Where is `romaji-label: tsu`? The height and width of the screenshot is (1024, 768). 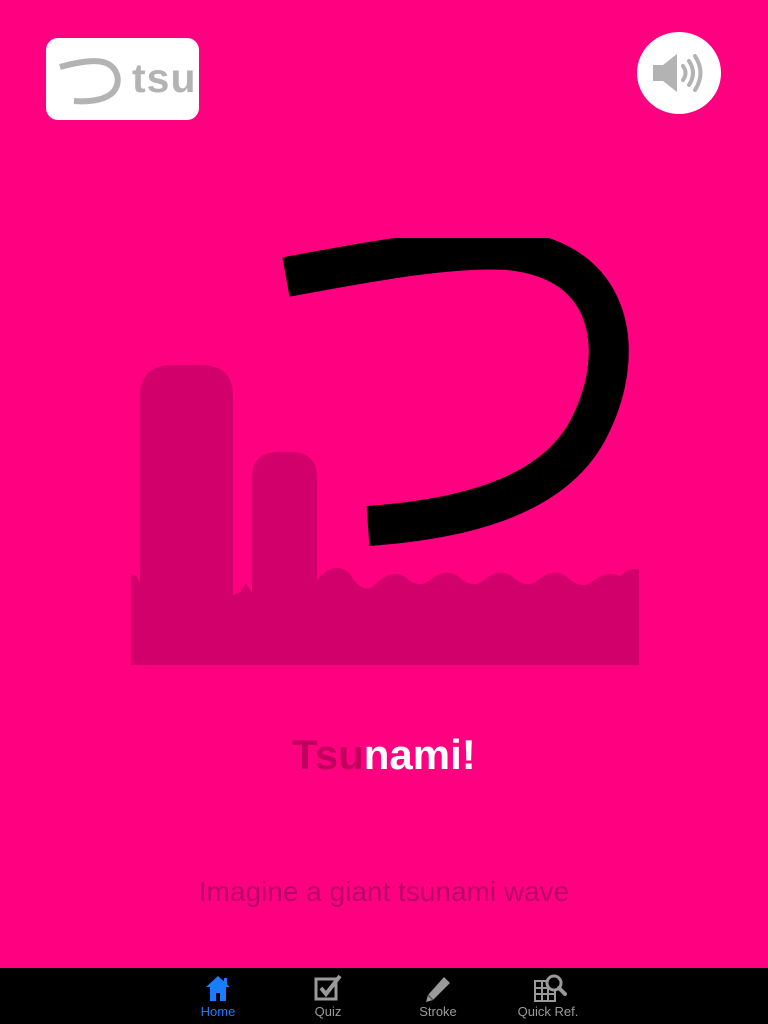 romaji-label: tsu is located at coordinates (164, 78).